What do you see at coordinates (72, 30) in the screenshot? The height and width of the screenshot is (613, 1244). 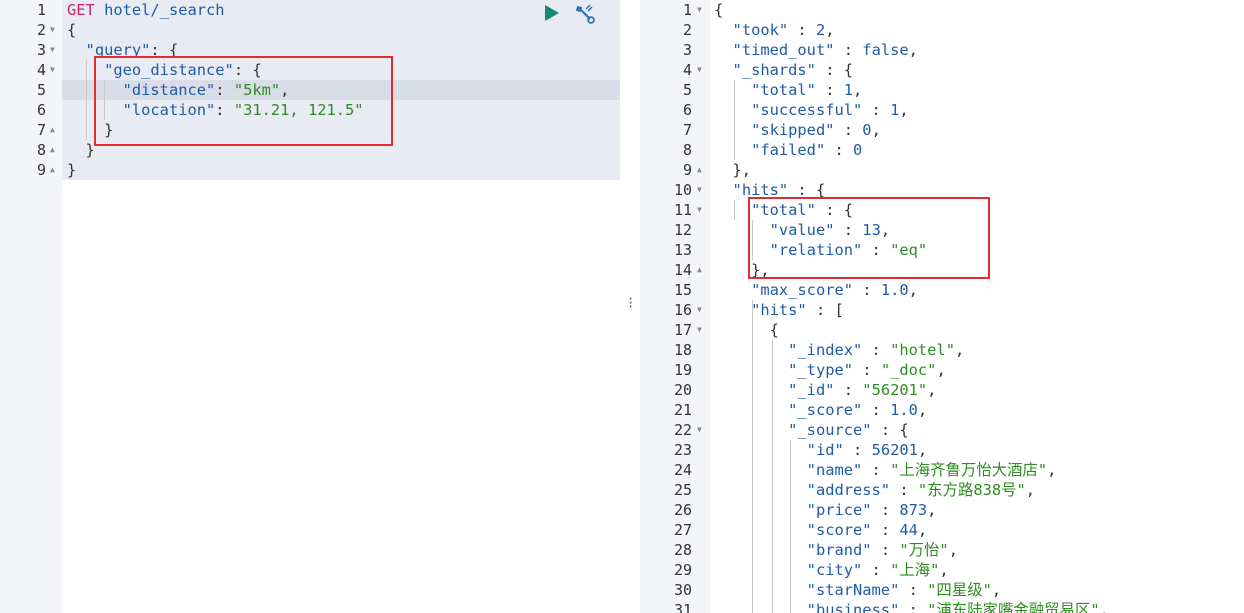 I see `request-line-code: {` at bounding box center [72, 30].